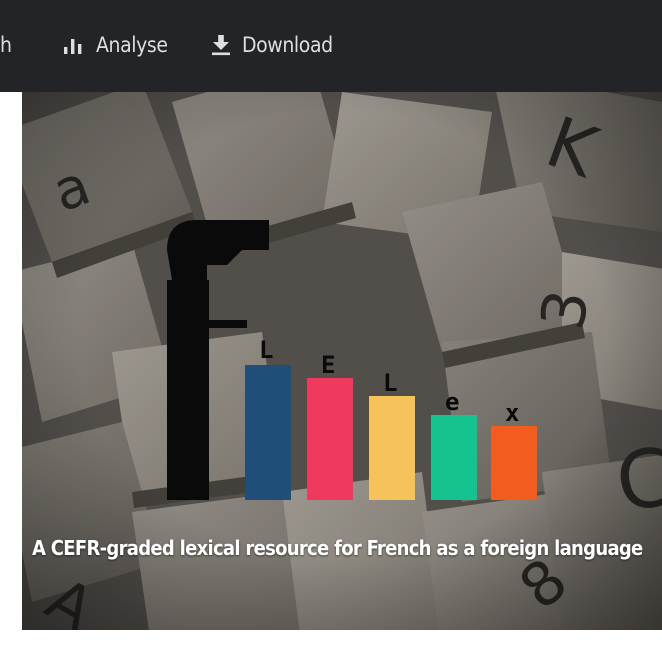  I want to click on logo-bar-e, so click(330, 439).